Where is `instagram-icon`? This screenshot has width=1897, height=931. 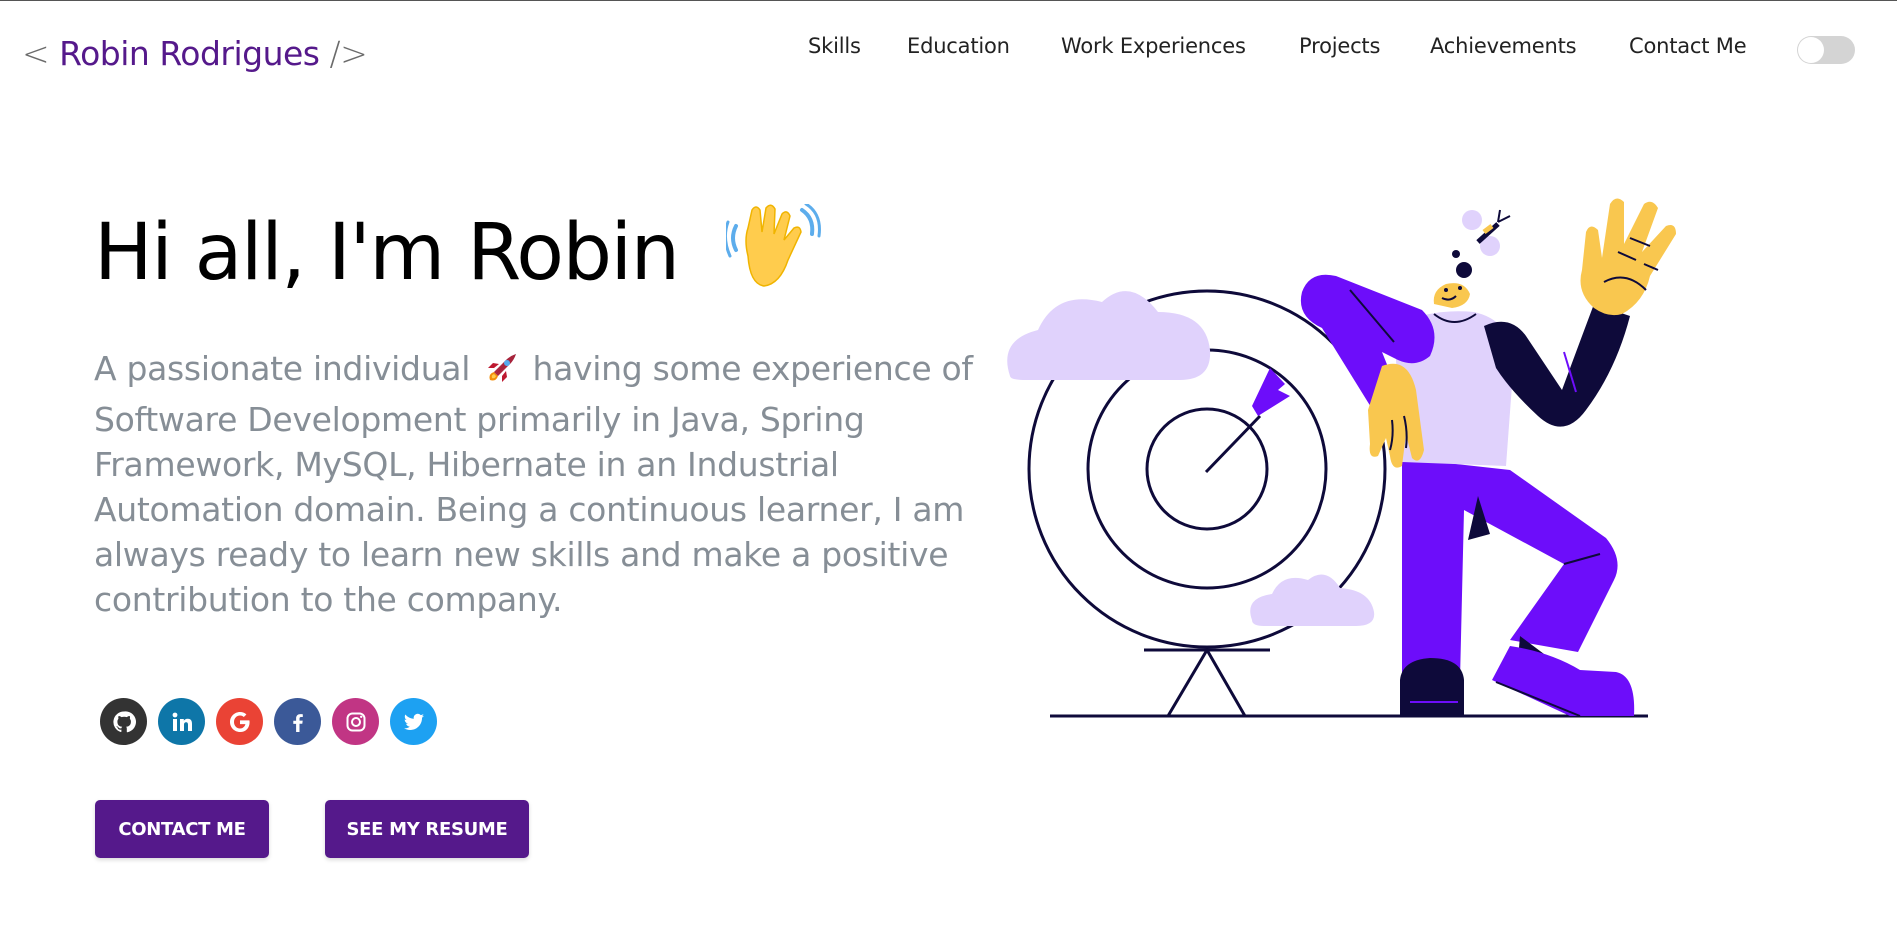 instagram-icon is located at coordinates (355, 721).